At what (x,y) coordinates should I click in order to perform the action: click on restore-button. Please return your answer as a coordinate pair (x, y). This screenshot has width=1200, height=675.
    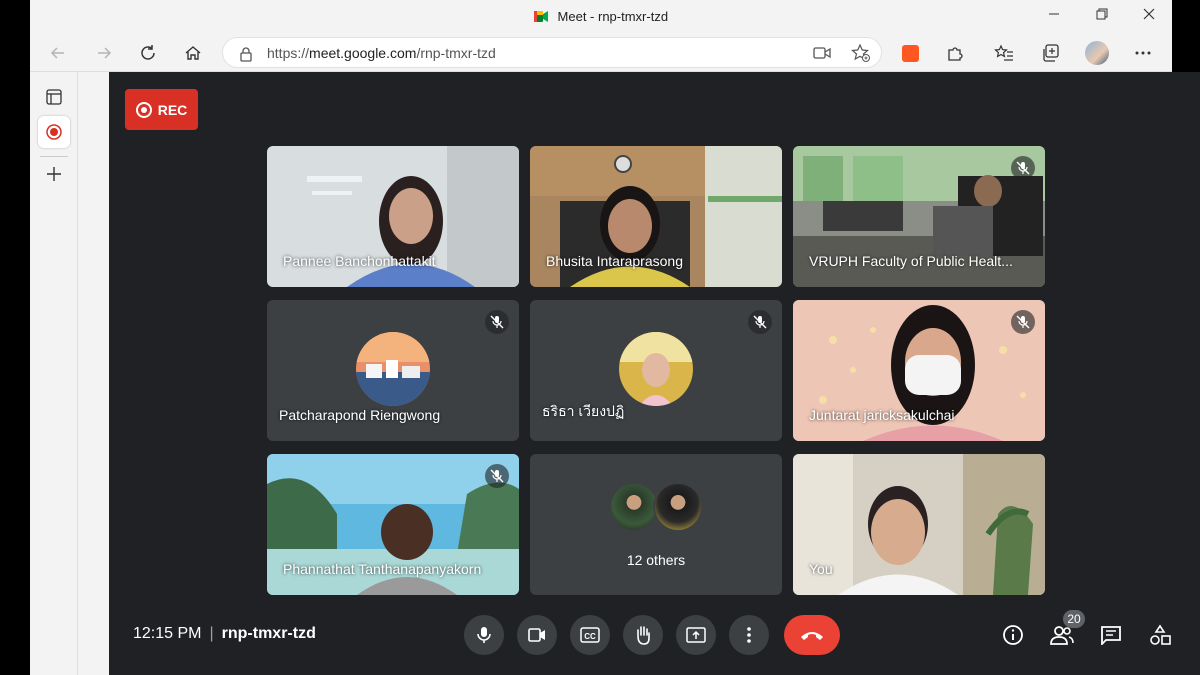
    Looking at the image, I should click on (1102, 16).